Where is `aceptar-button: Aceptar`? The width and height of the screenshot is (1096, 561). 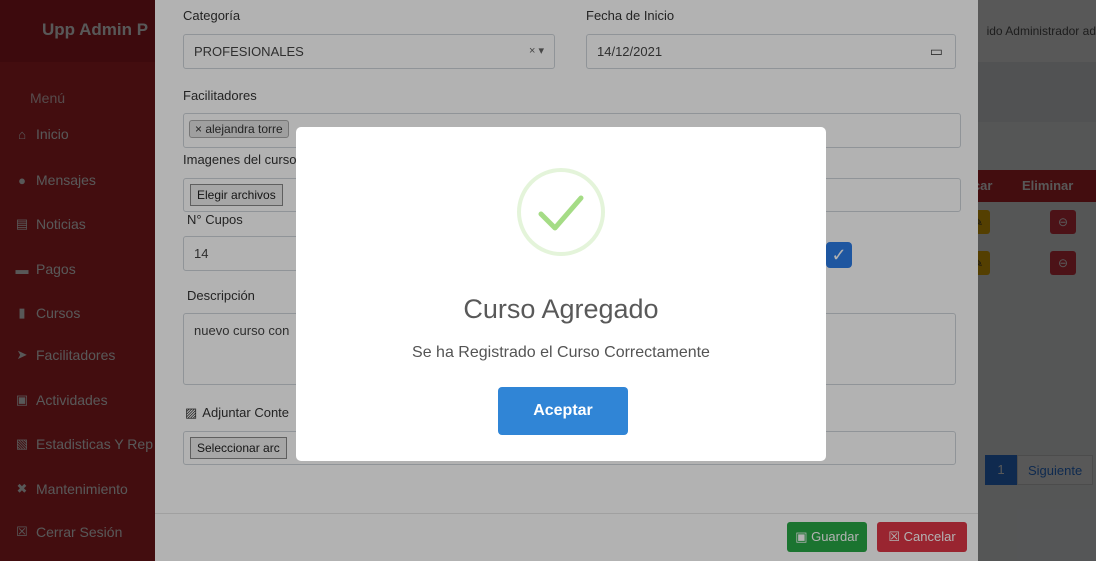 aceptar-button: Aceptar is located at coordinates (563, 411).